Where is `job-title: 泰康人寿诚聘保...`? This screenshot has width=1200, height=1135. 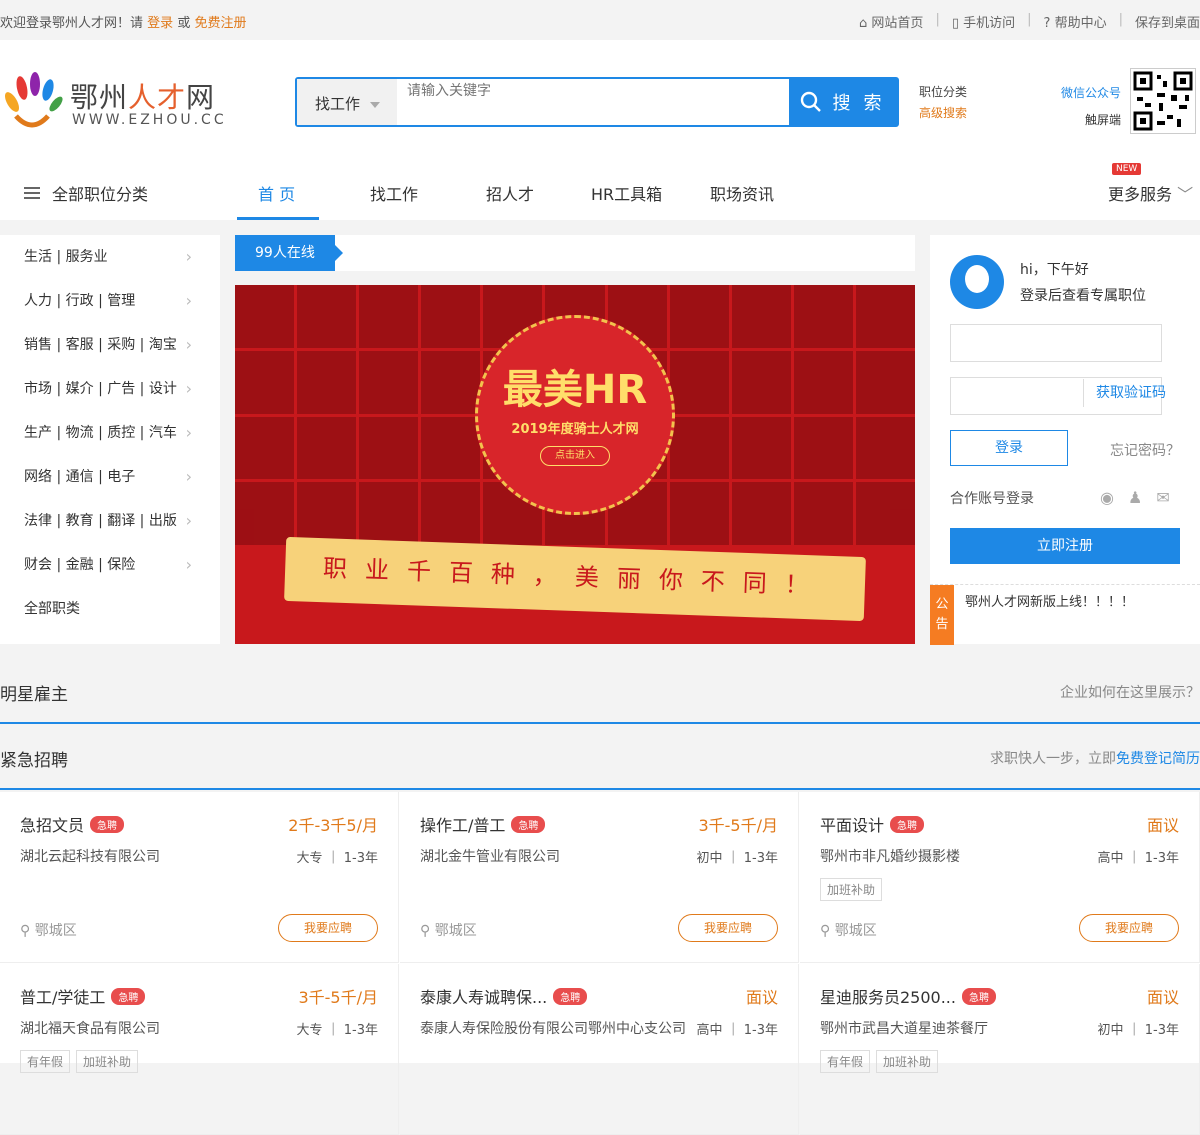
job-title: 泰康人寿诚聘保... is located at coordinates (483, 996).